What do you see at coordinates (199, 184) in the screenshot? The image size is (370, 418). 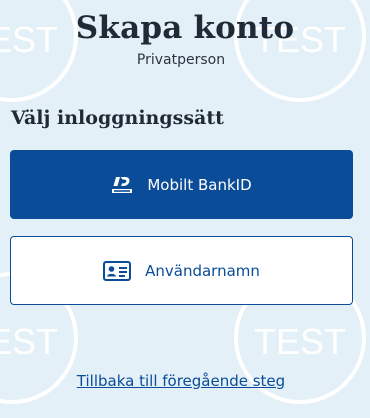 I see `mobile-bankid-label: Mobilt BankID` at bounding box center [199, 184].